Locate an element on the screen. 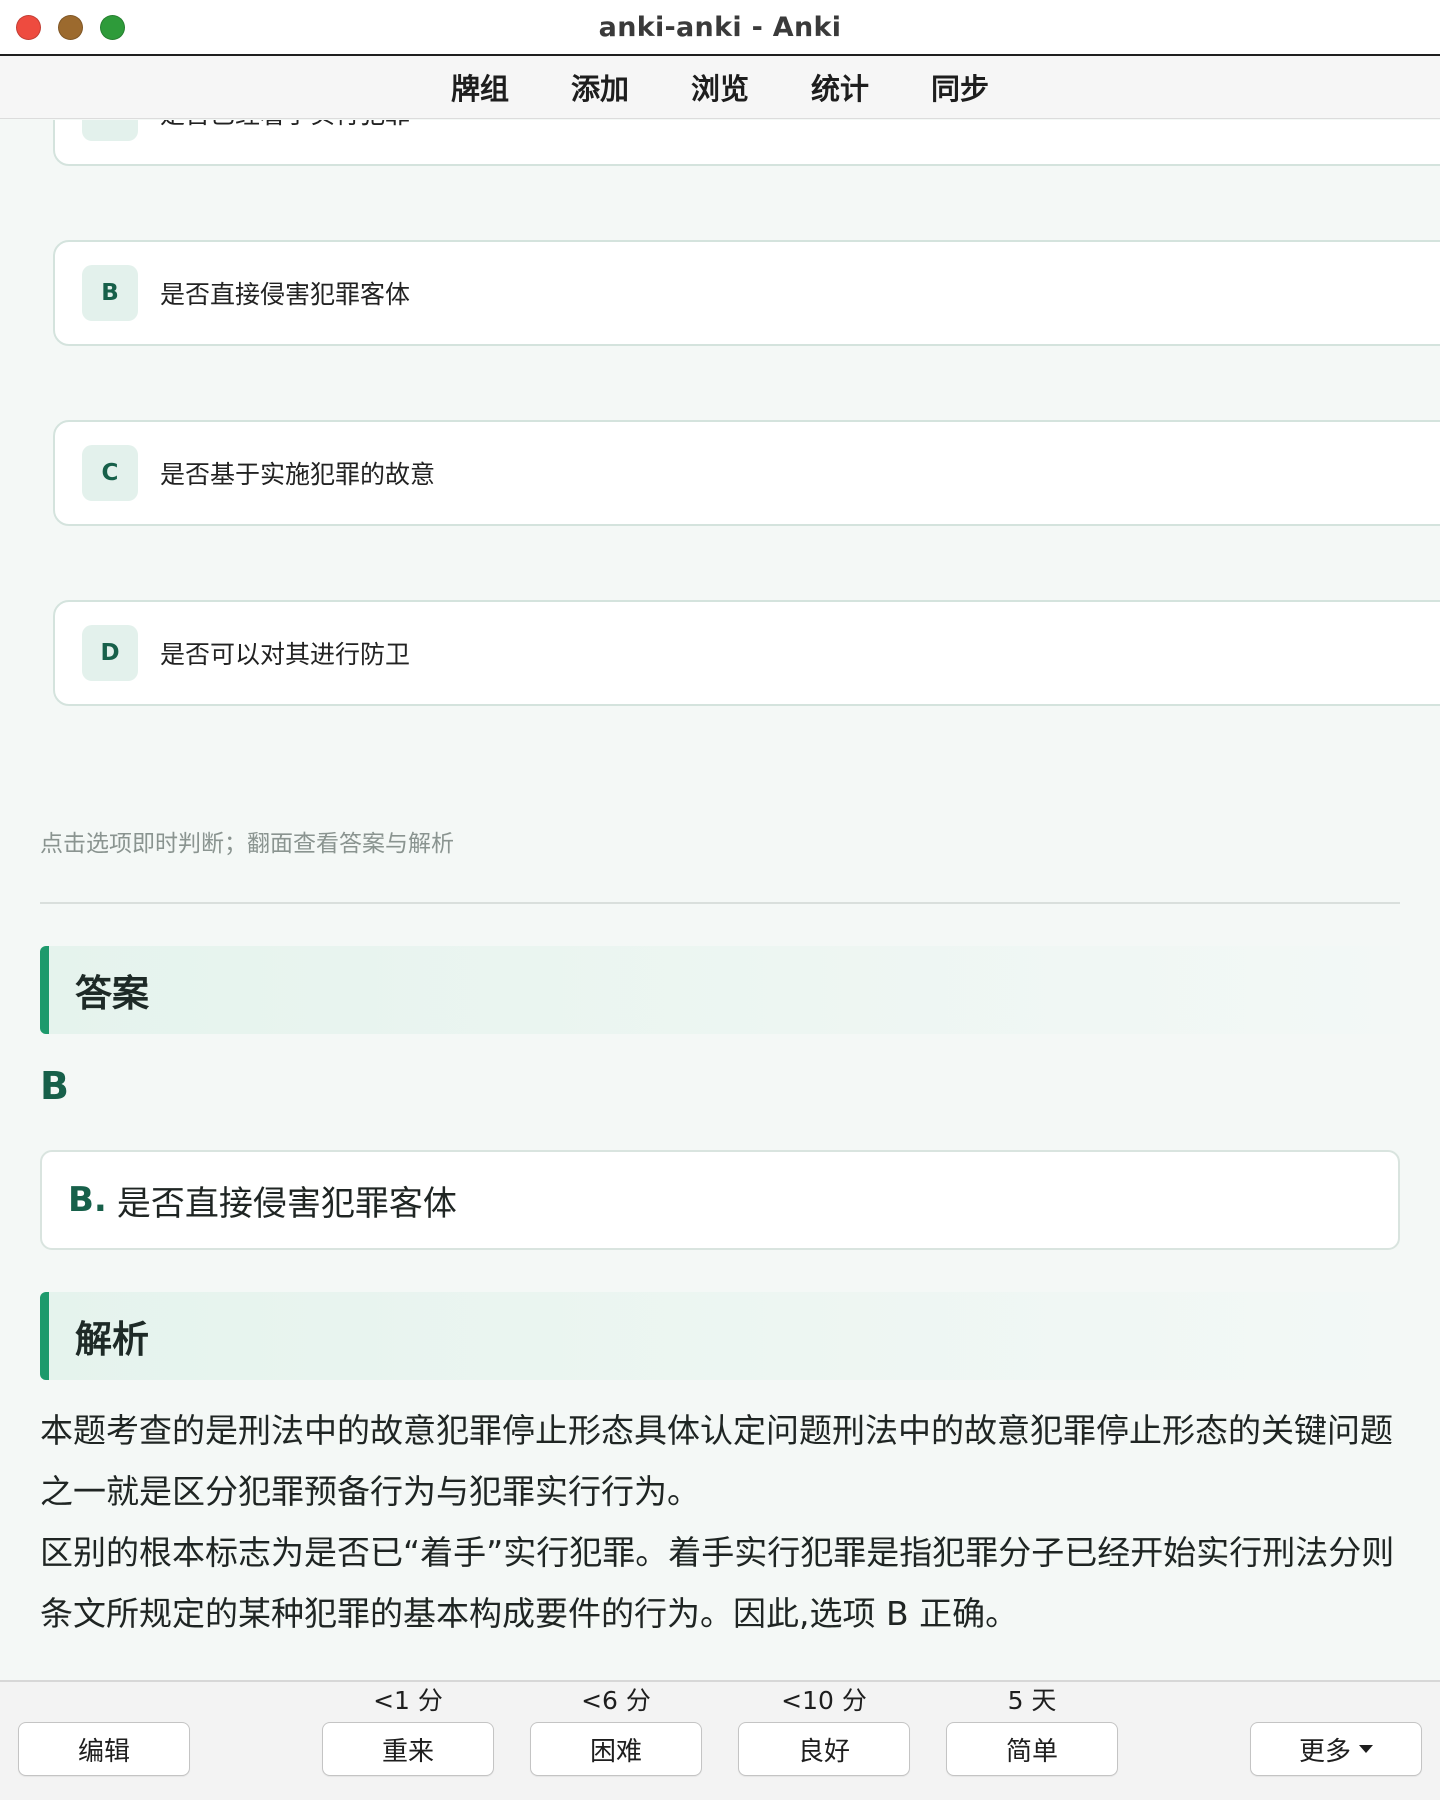  option-a: A 是否已经着手实行犯罪 is located at coordinates (746, 143).